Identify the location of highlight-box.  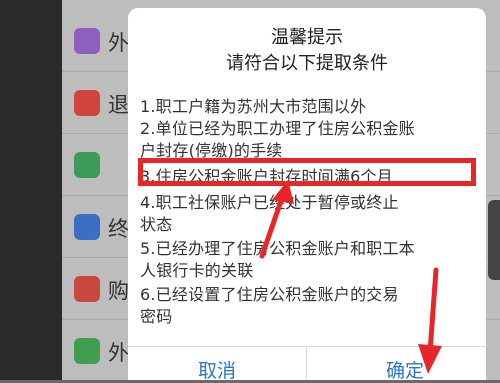
(307, 172).